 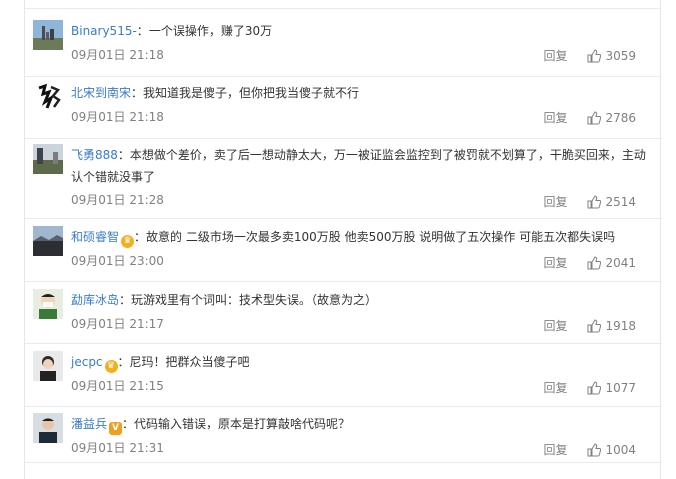 I want to click on username-link: 潘益兵, so click(x=89, y=424).